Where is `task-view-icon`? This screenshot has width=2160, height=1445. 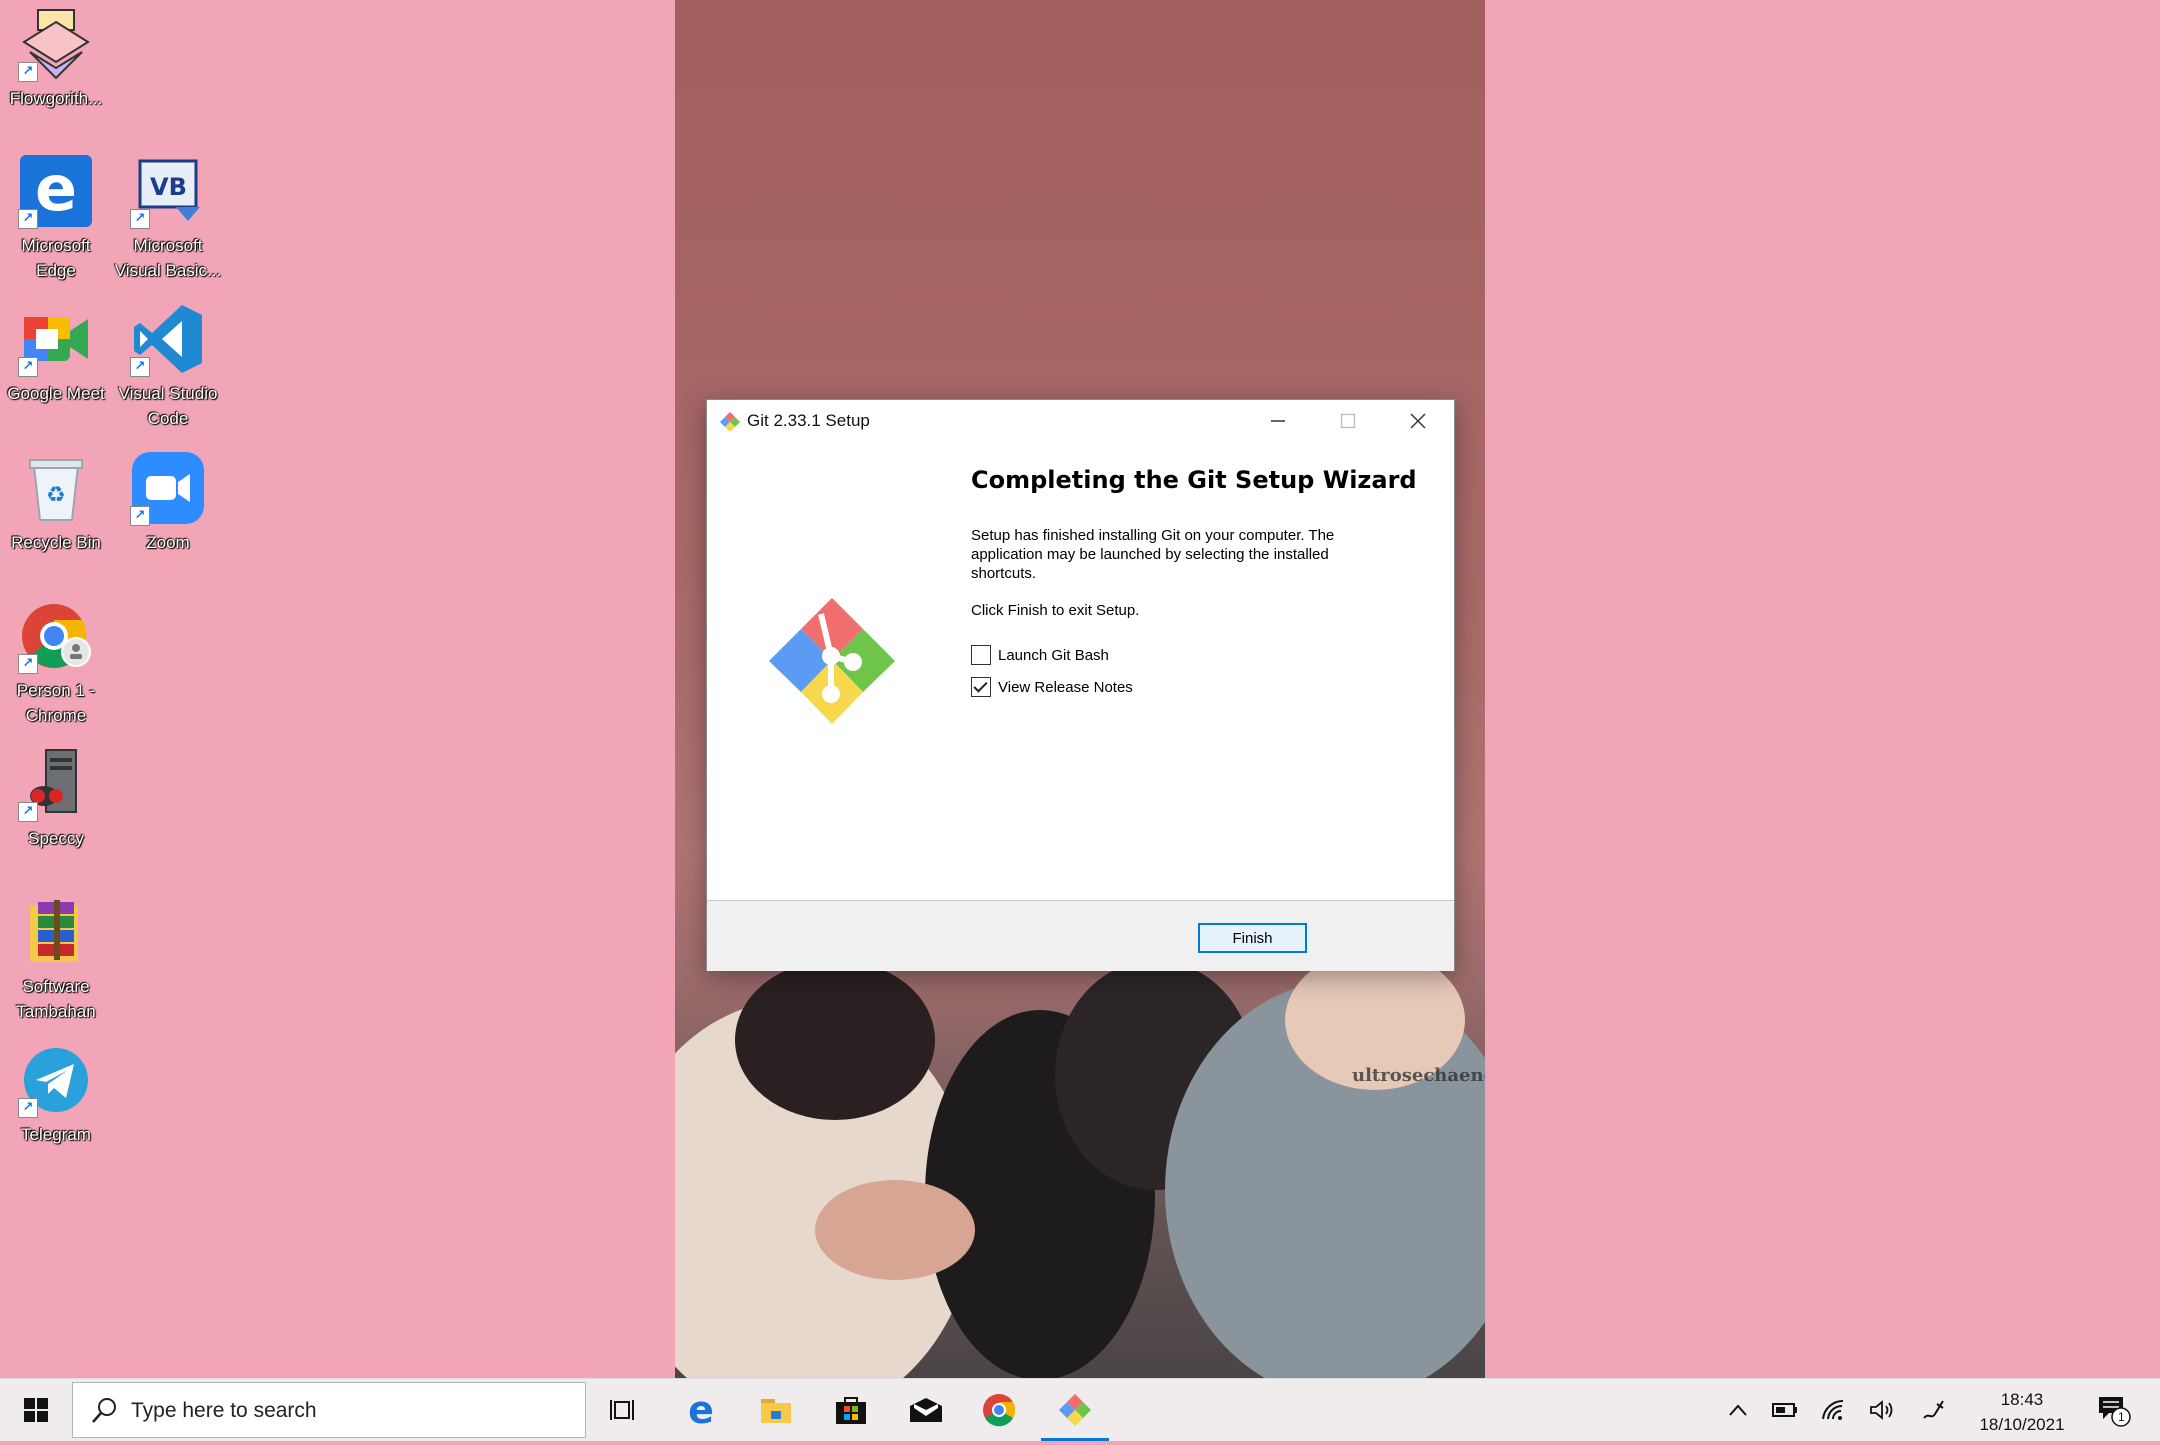 task-view-icon is located at coordinates (622, 1410).